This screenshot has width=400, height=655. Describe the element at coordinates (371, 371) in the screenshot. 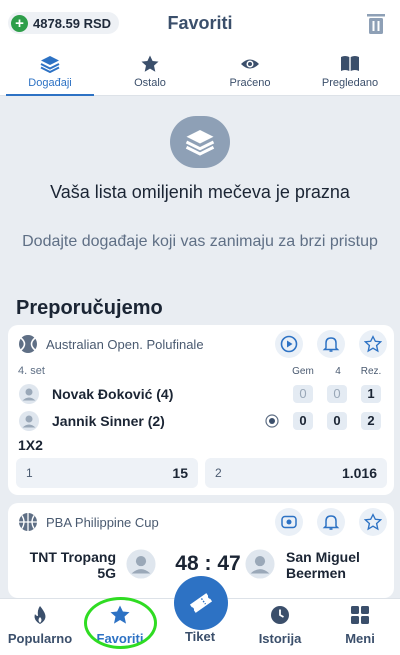

I see `column-header-rez: Rez.` at that location.